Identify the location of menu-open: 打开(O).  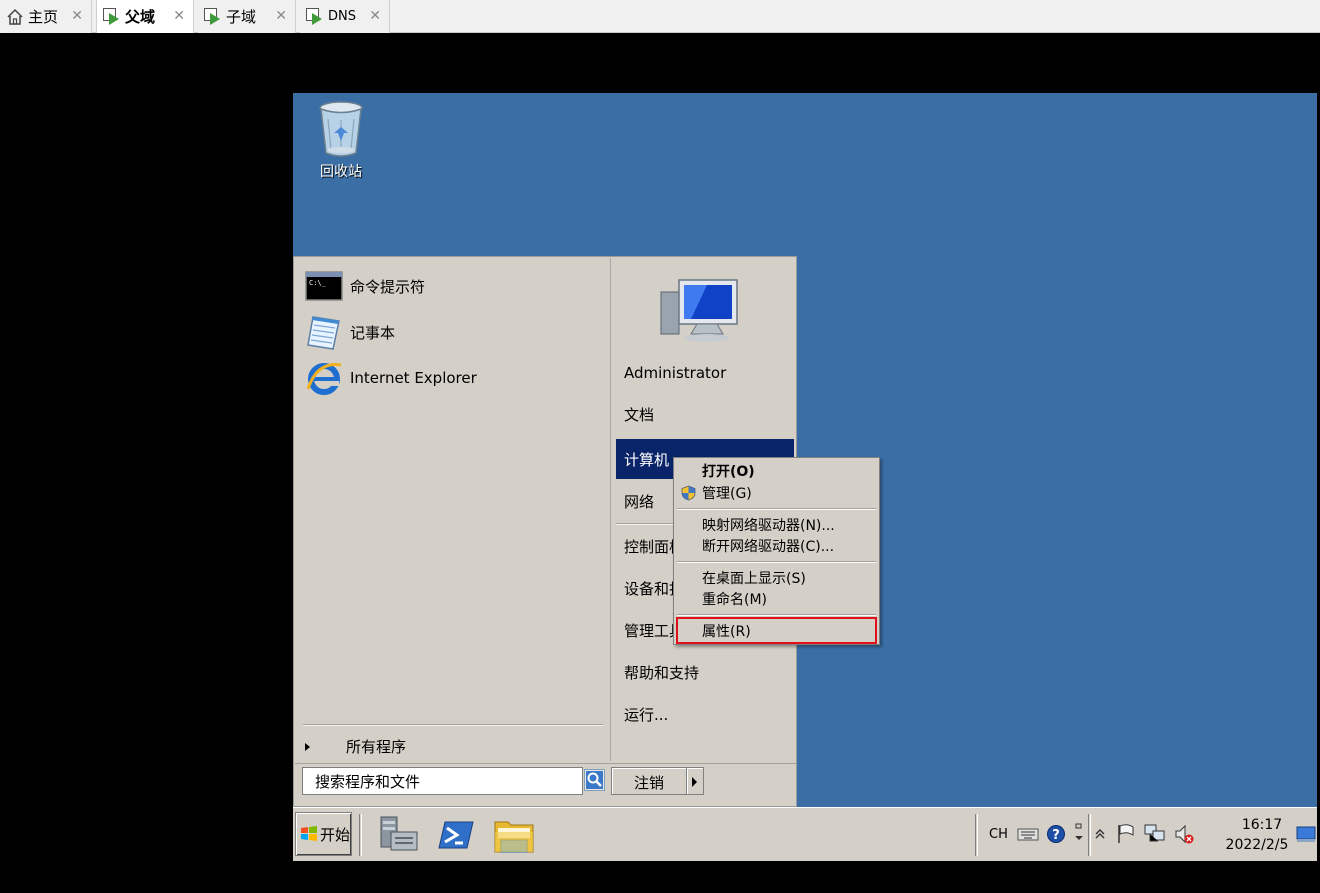
(776, 470).